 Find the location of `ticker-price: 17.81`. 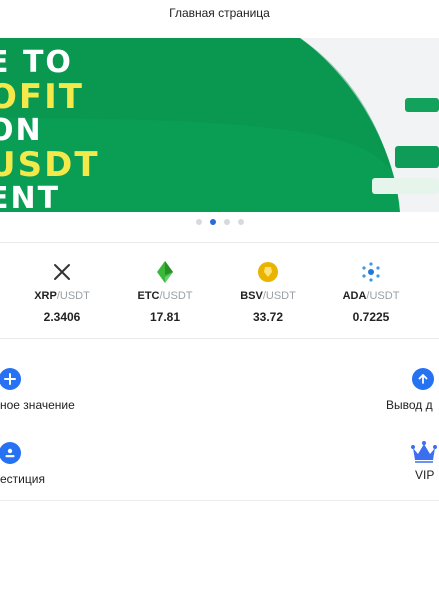

ticker-price: 17.81 is located at coordinates (165, 317).